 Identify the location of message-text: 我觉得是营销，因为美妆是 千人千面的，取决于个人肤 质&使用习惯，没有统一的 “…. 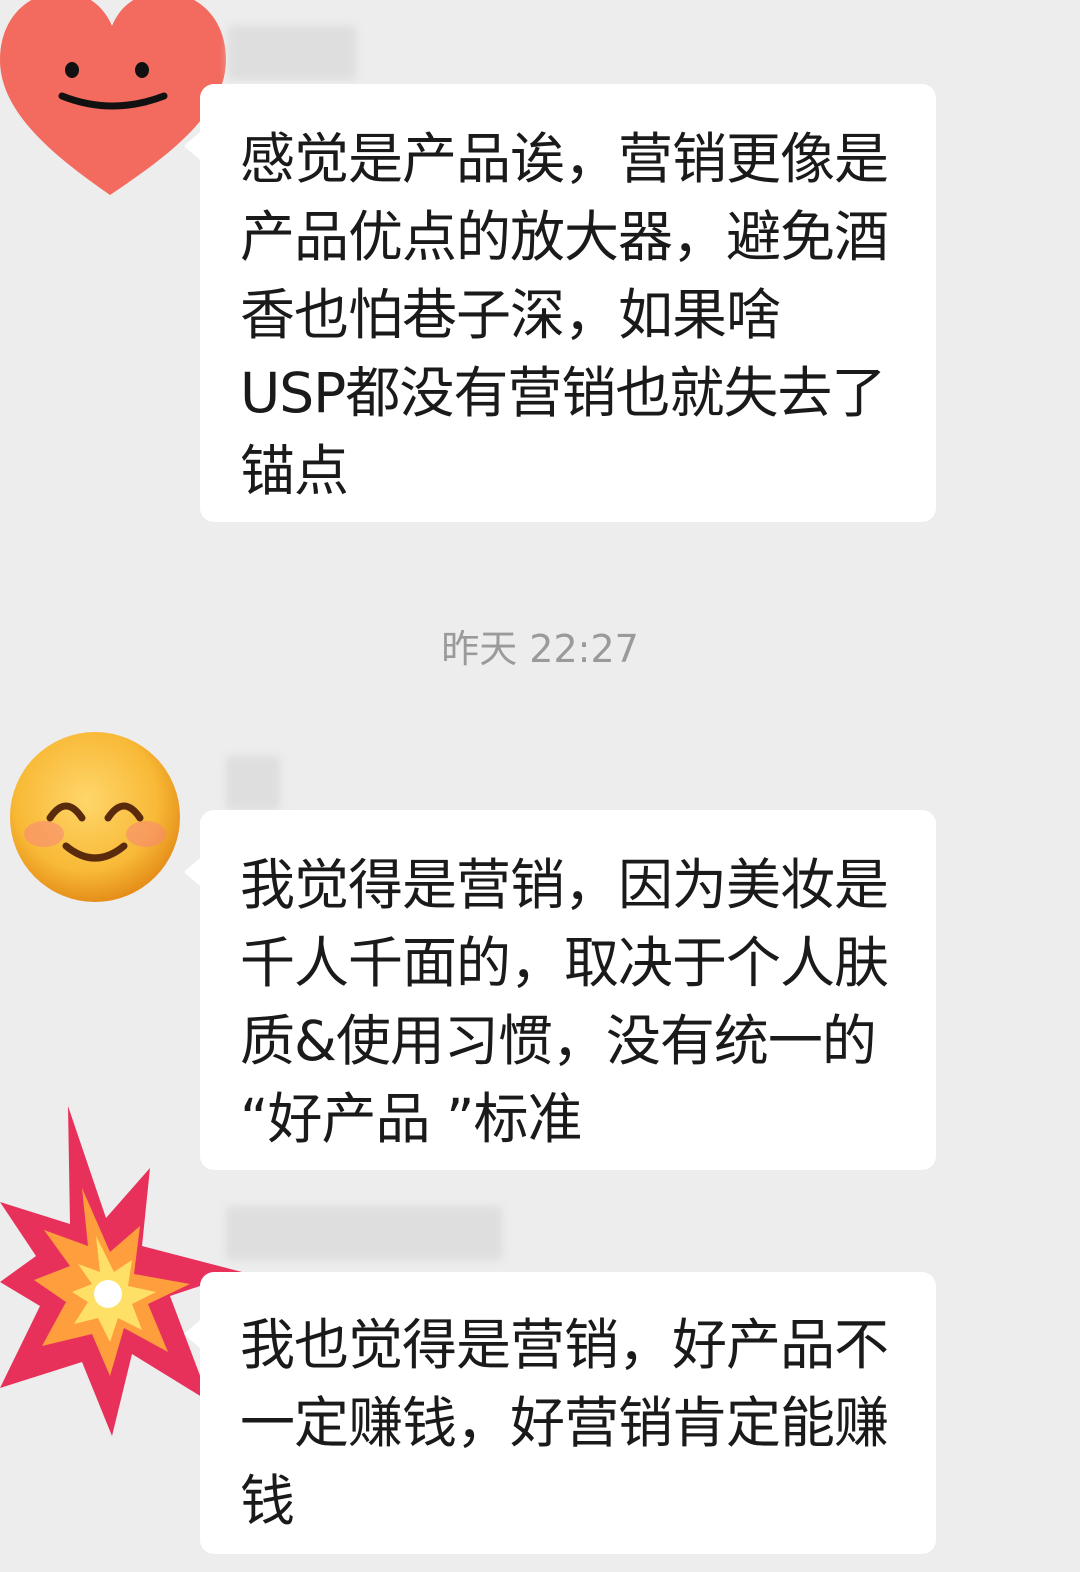
(564, 1002).